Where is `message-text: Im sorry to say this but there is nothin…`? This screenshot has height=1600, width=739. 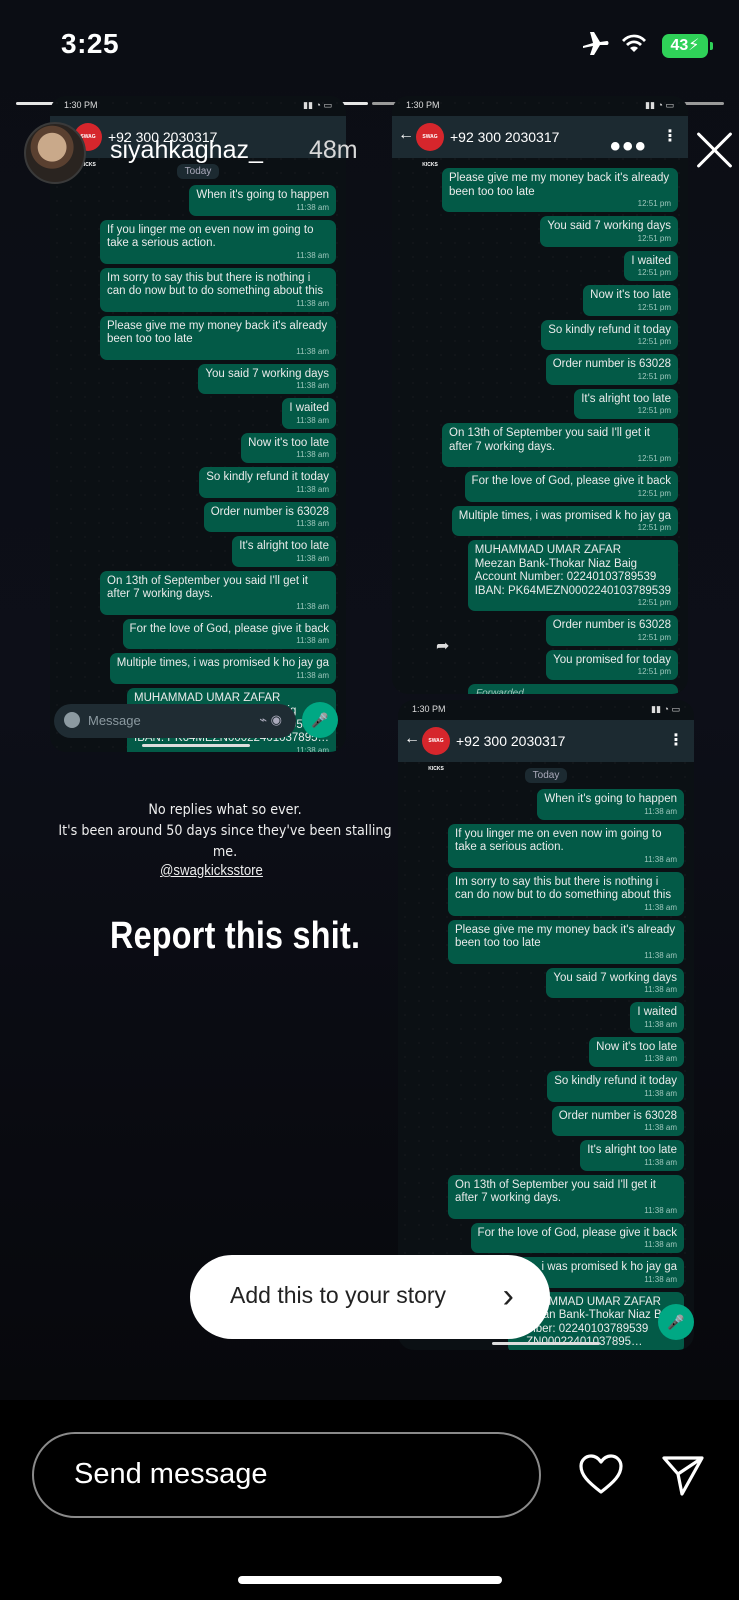
message-text: Im sorry to say this but there is nothin… is located at coordinates (215, 284).